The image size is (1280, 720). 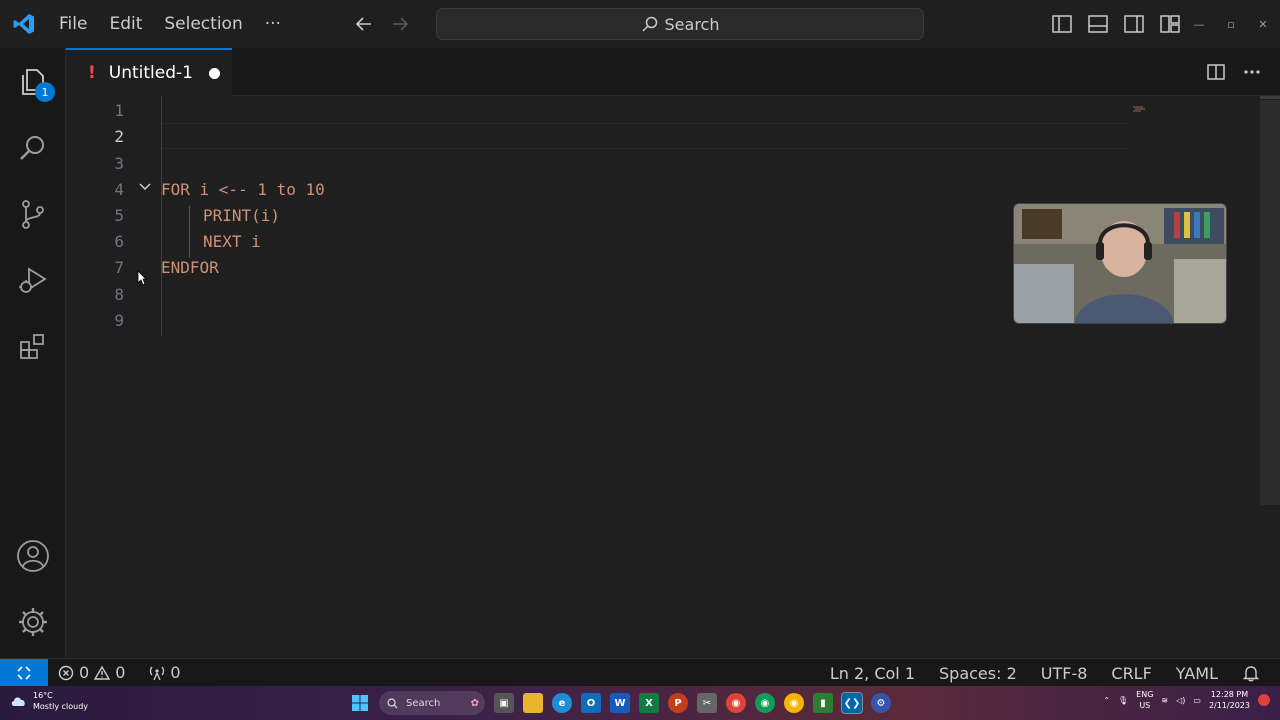 I want to click on problems-status: 0 0, so click(x=91, y=672).